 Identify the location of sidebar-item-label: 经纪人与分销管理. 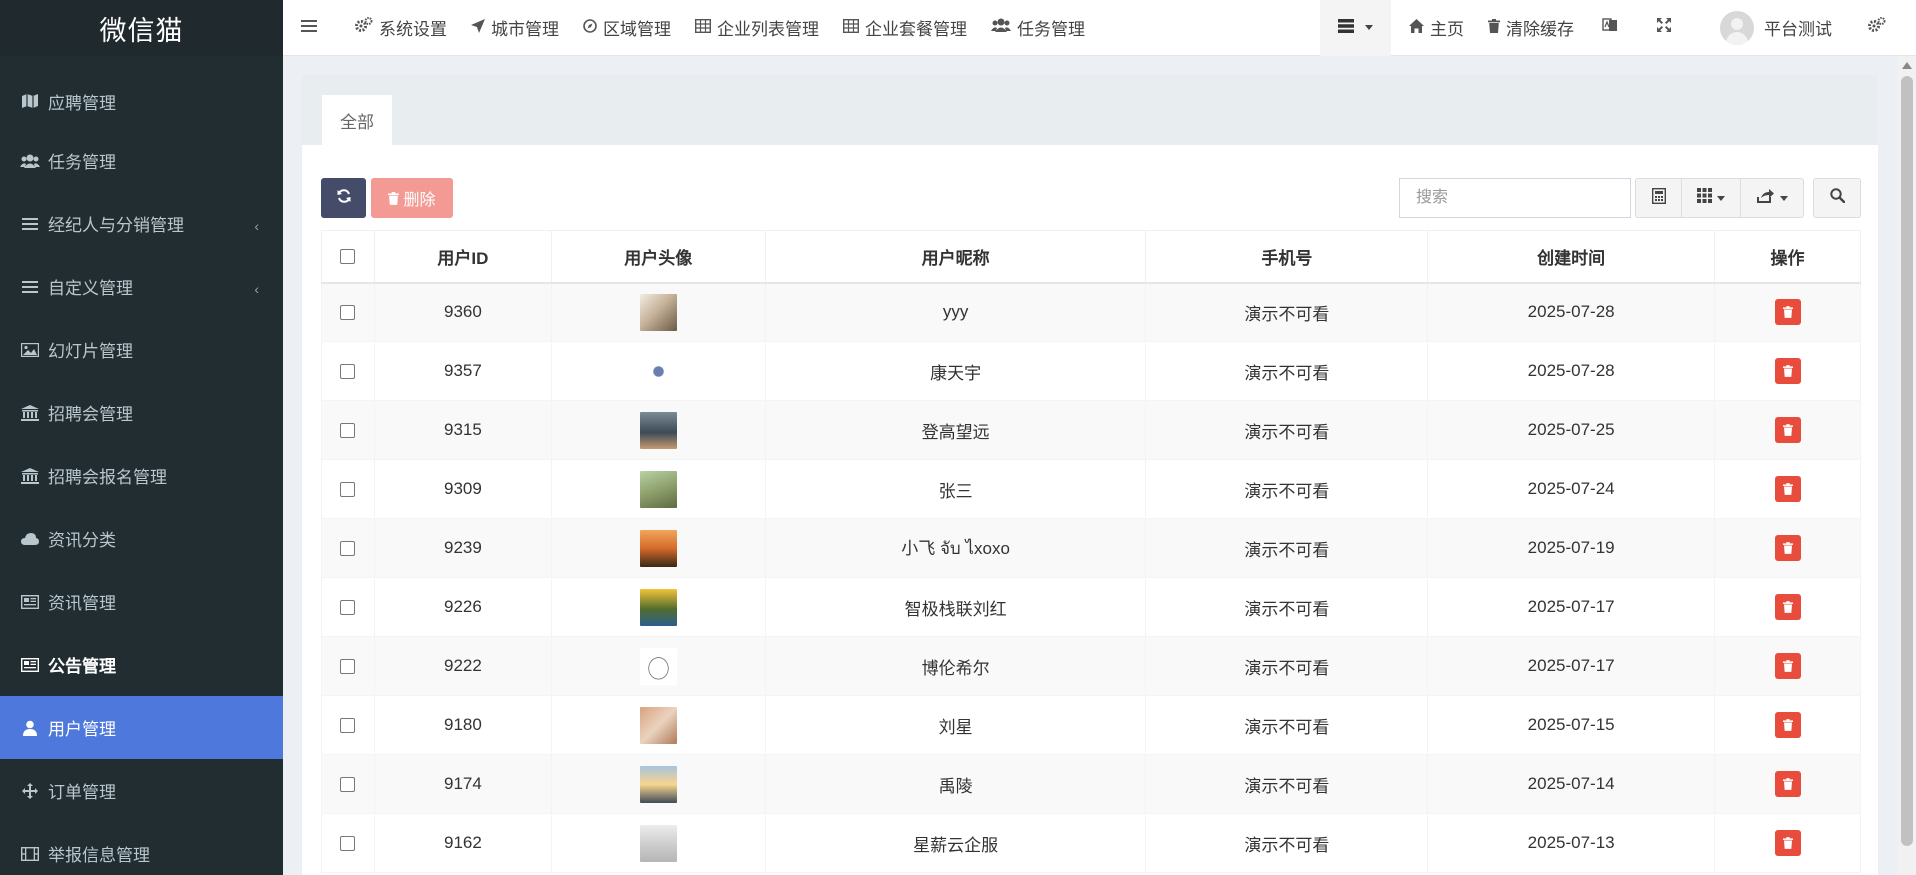
(116, 225).